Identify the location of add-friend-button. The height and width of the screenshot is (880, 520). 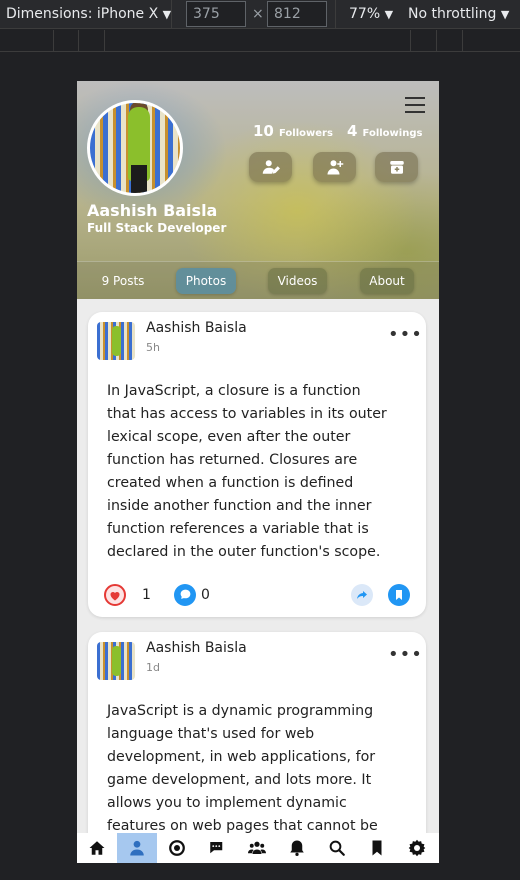
(334, 167).